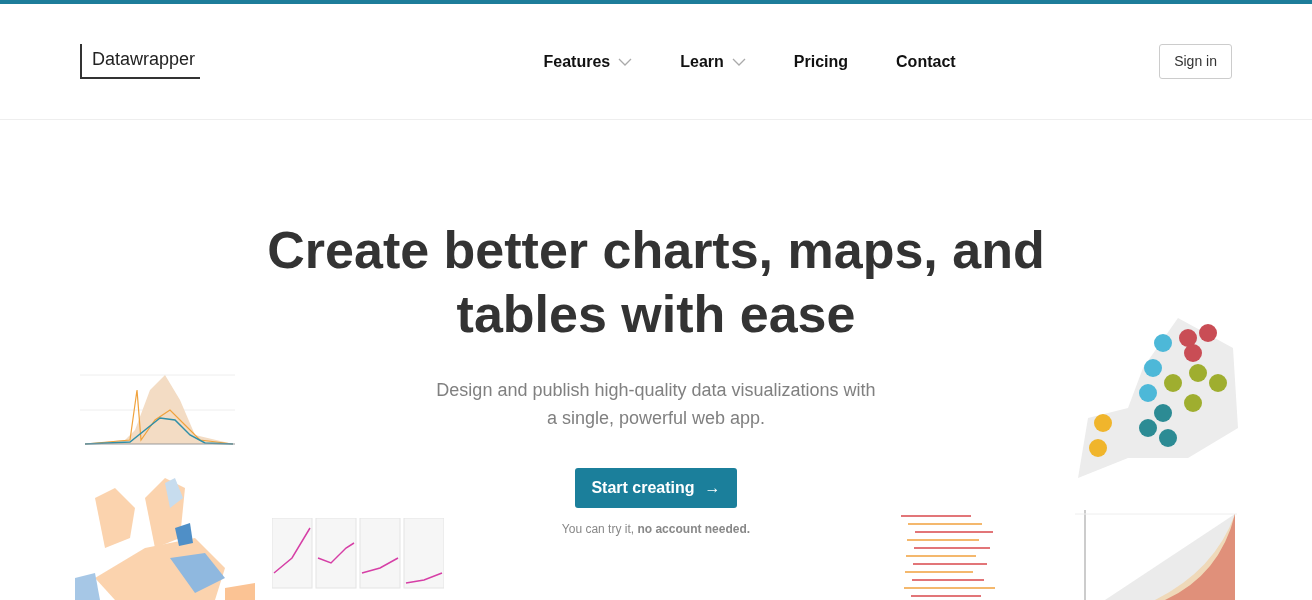 The width and height of the screenshot is (1312, 600). What do you see at coordinates (1195, 61) in the screenshot?
I see `sign-in-button: Sign in` at bounding box center [1195, 61].